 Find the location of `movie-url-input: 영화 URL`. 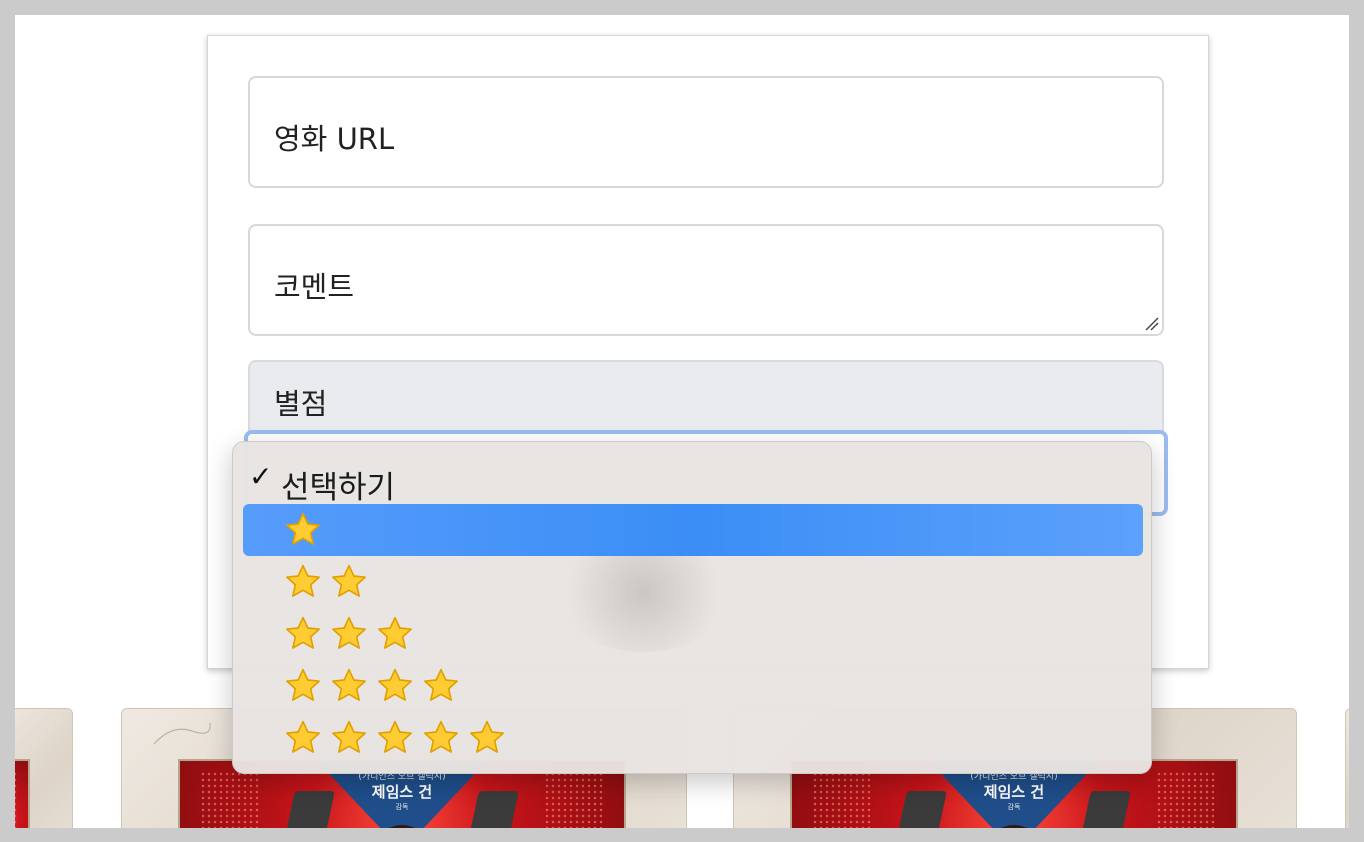

movie-url-input: 영화 URL is located at coordinates (706, 132).